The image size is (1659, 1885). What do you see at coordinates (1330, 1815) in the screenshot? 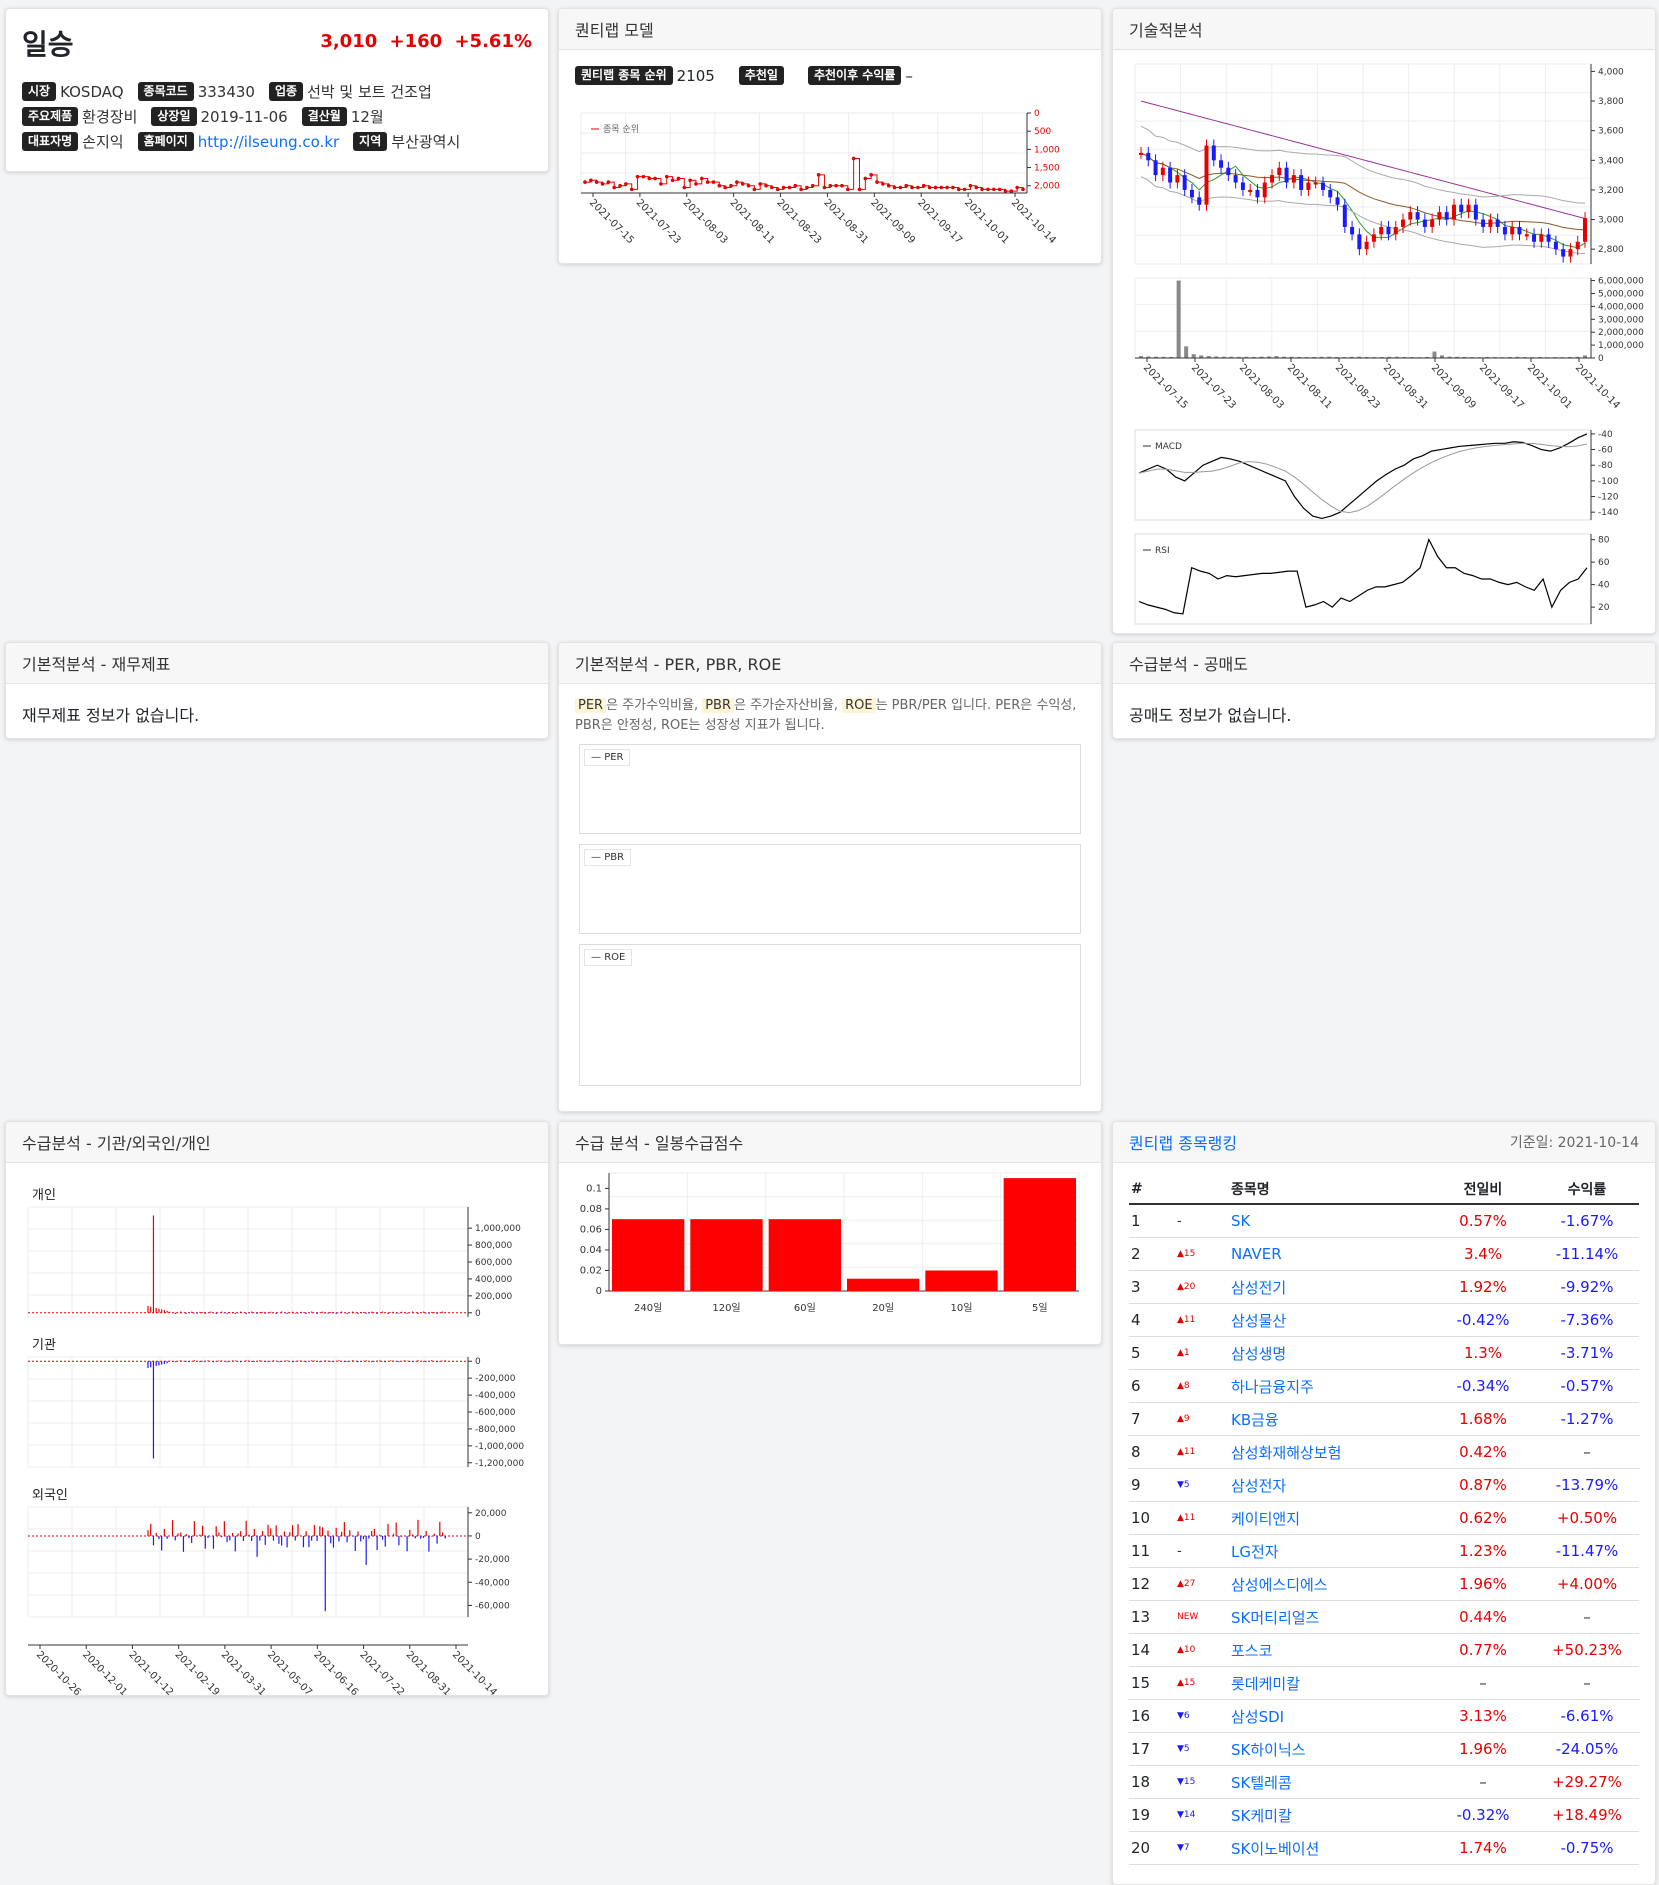
I see `rank-stock-link: SK케미칼` at bounding box center [1330, 1815].